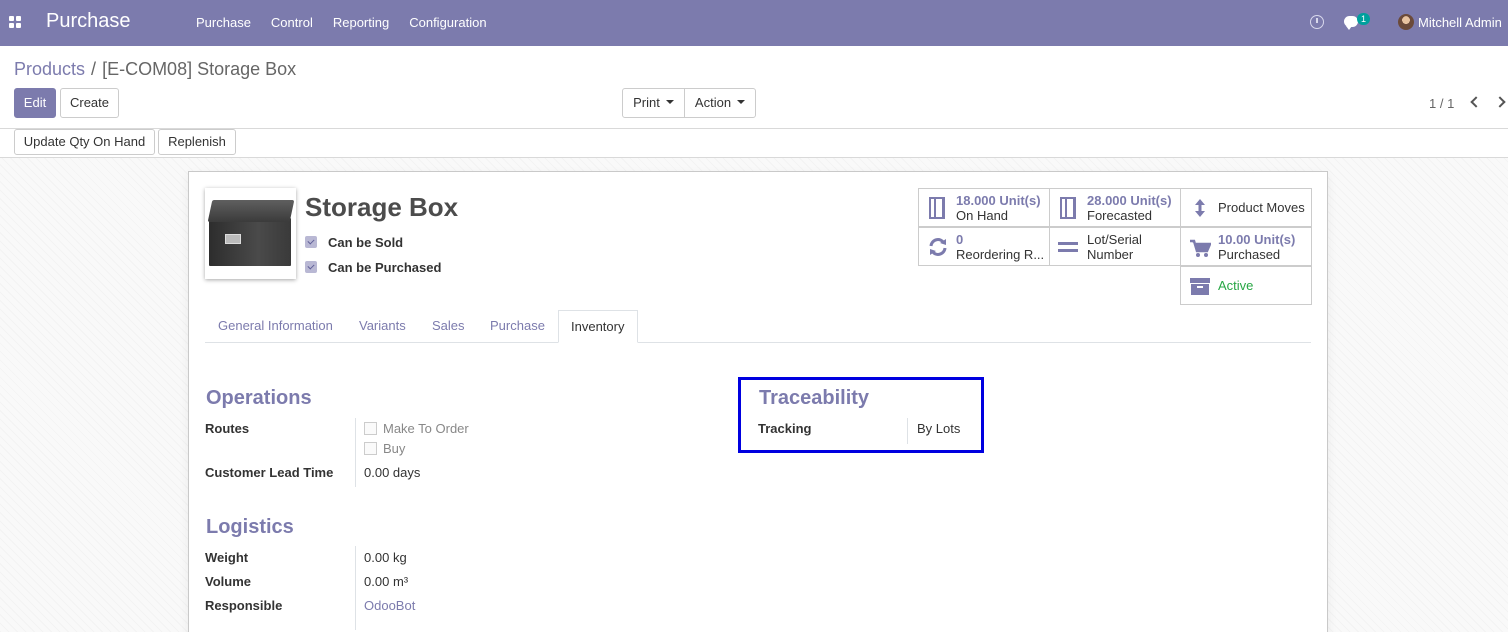  I want to click on print-dropdown: Print, so click(653, 103).